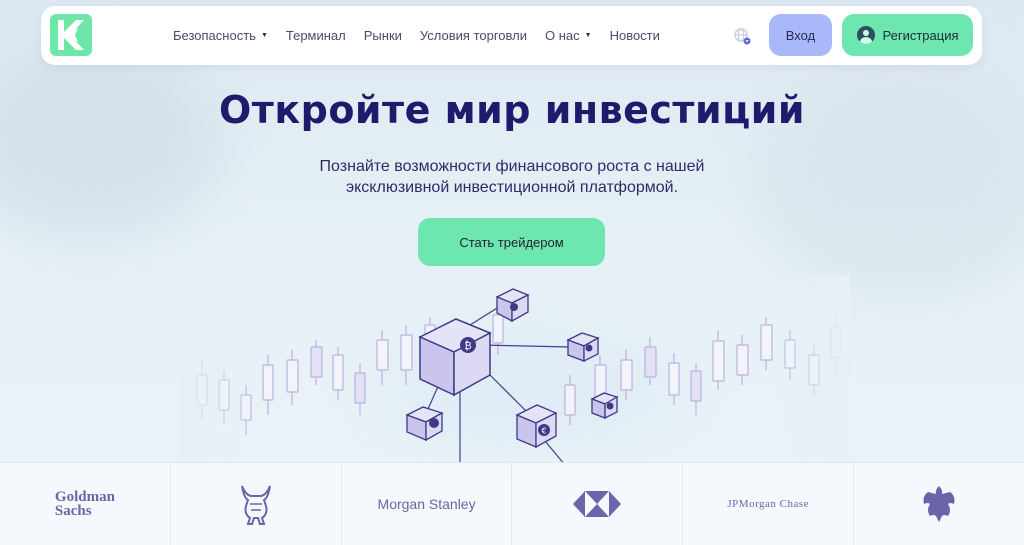 The width and height of the screenshot is (1024, 545). Describe the element at coordinates (865, 35) in the screenshot. I see `user-avatar-icon` at that location.